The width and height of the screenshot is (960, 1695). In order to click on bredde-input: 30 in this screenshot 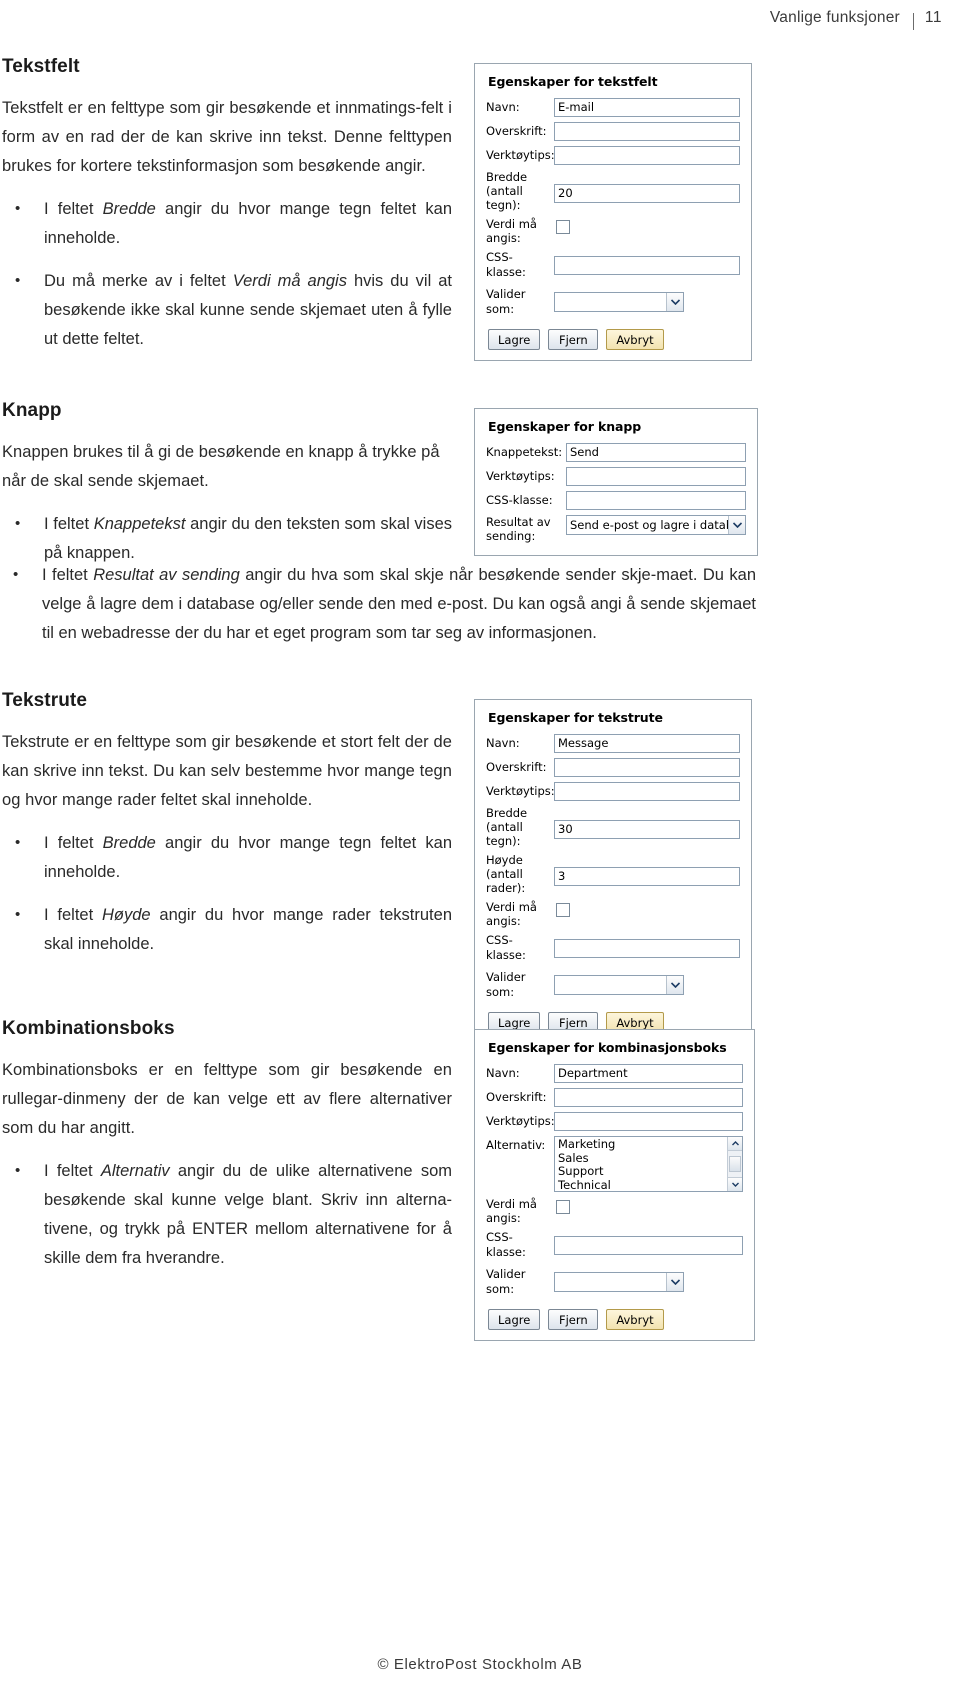, I will do `click(647, 829)`.